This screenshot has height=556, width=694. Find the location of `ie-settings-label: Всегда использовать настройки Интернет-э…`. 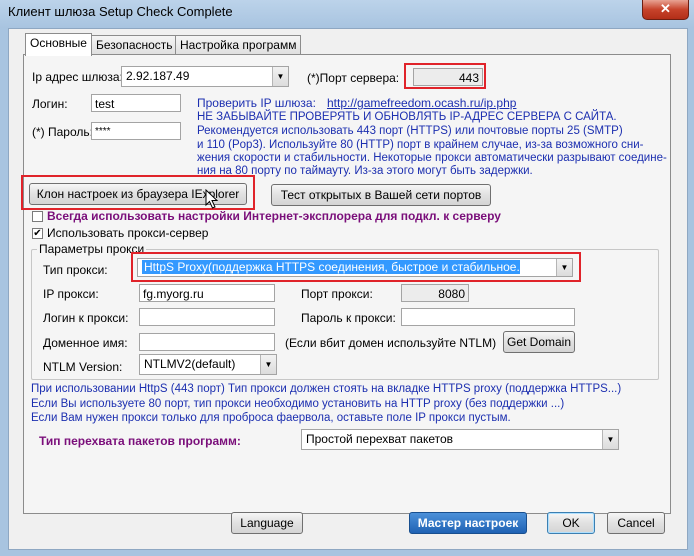

ie-settings-label: Всегда использовать настройки Интернет-э… is located at coordinates (274, 216).